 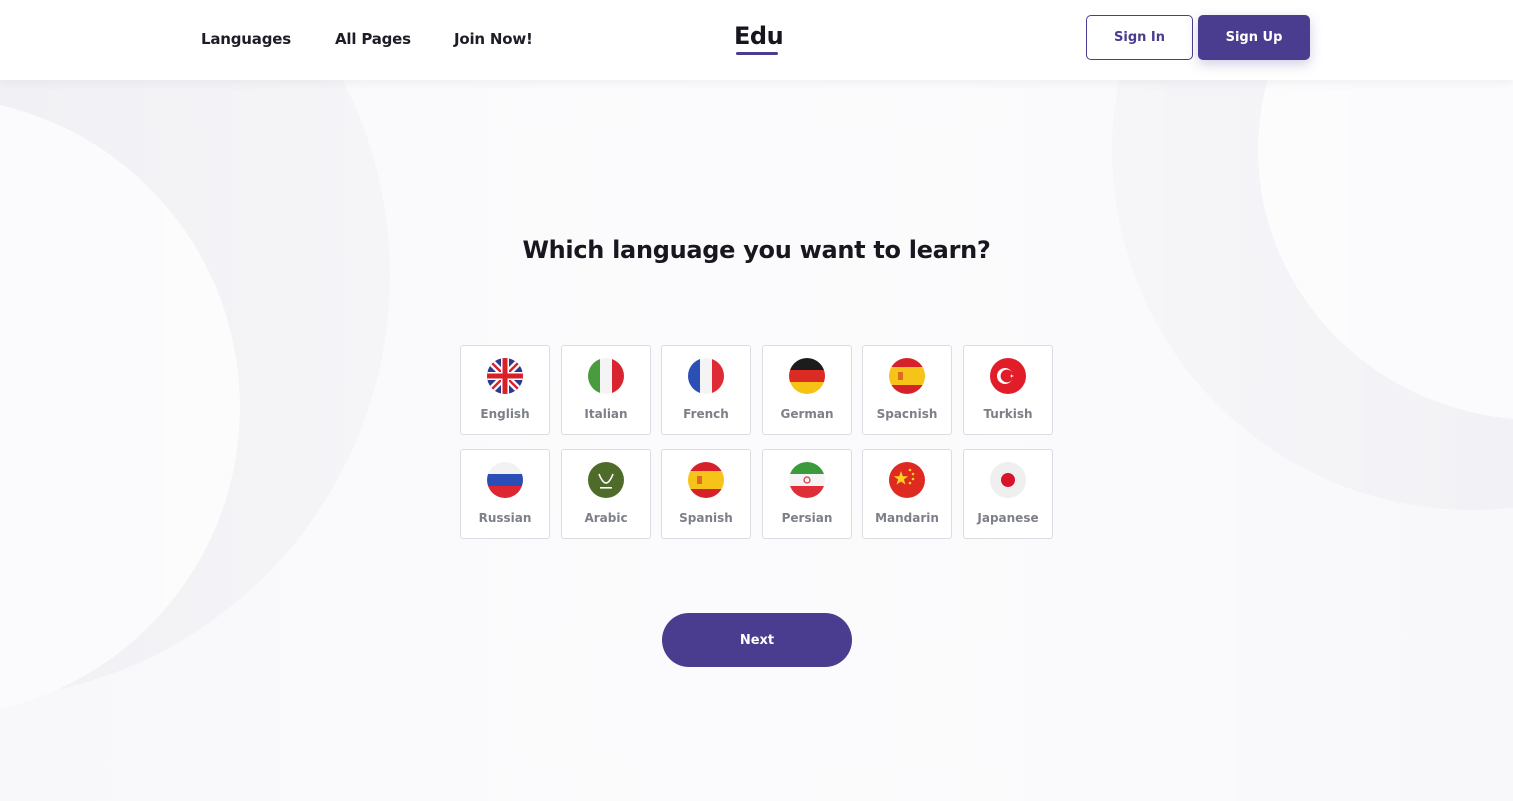 I want to click on language-card-mandarin: Mandarin, so click(x=907, y=494).